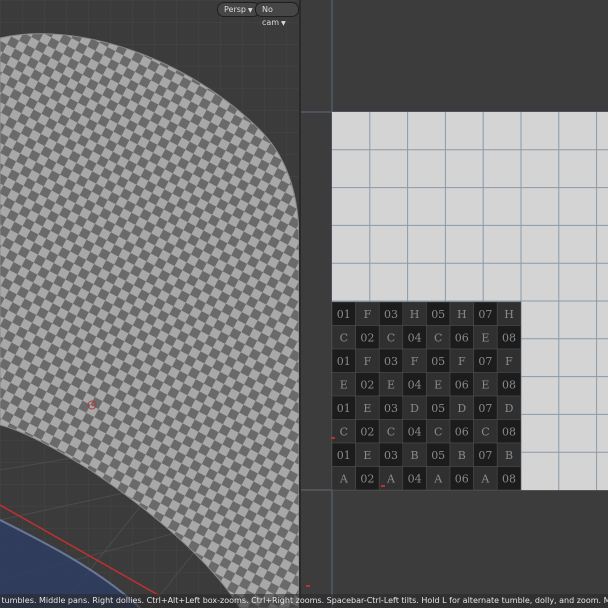 The image size is (608, 608). I want to click on camera-mode-label: Persp, so click(235, 9).